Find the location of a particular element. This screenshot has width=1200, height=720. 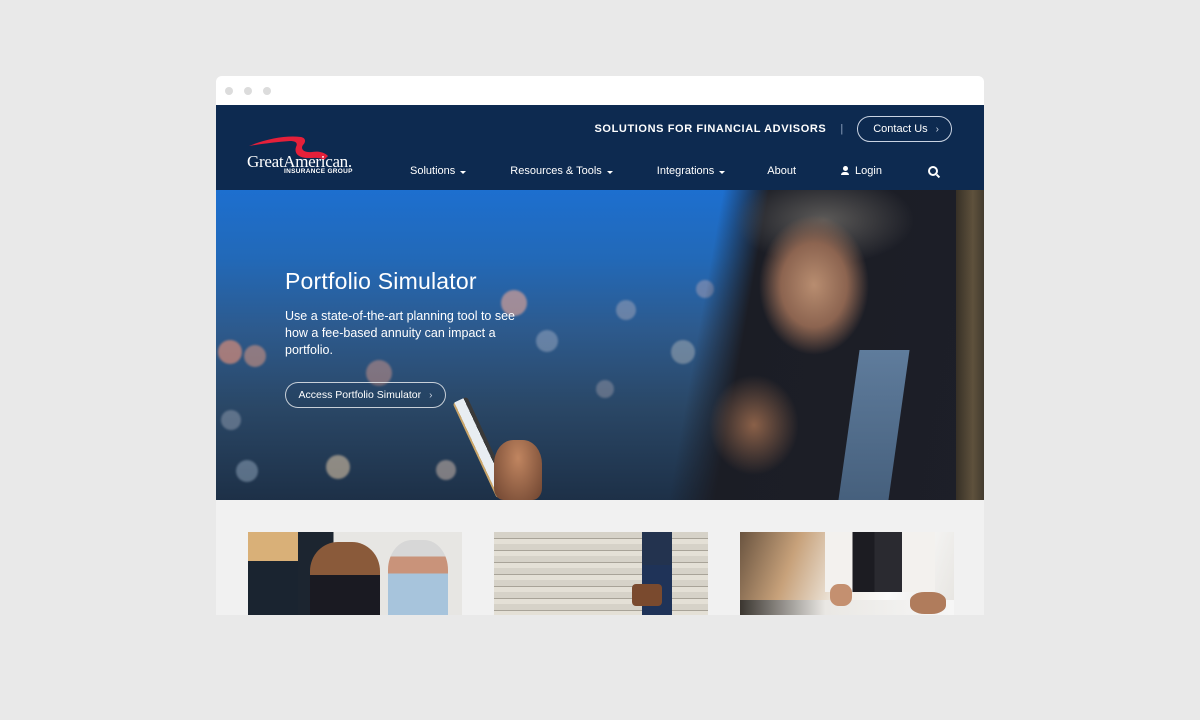

browser-chrome is located at coordinates (600, 90).